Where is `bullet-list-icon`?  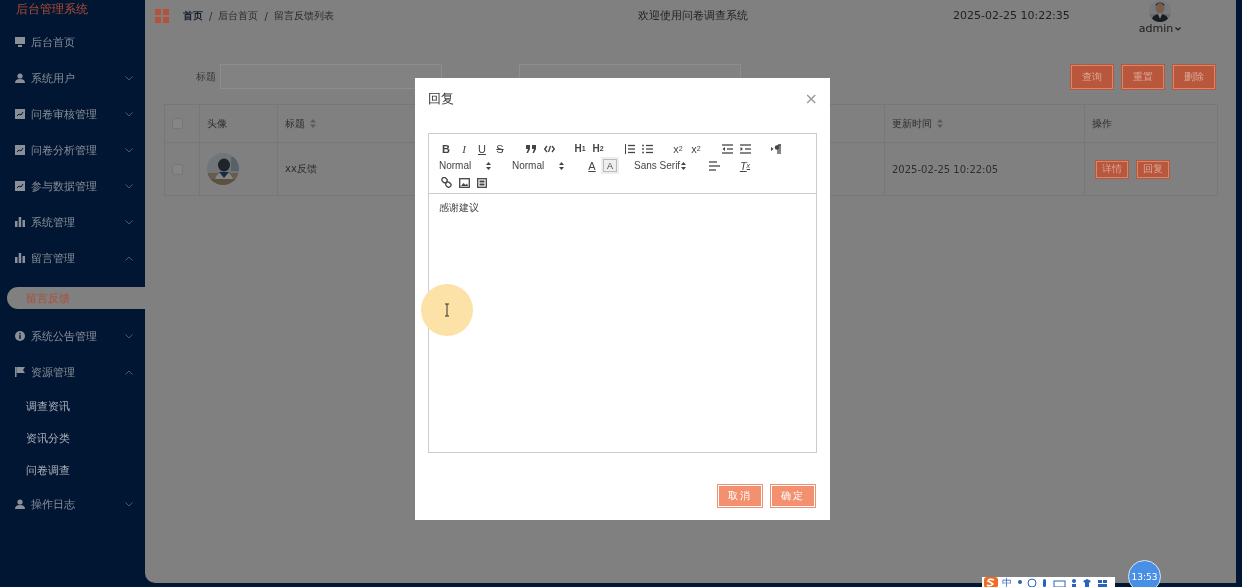
bullet-list-icon is located at coordinates (647, 148).